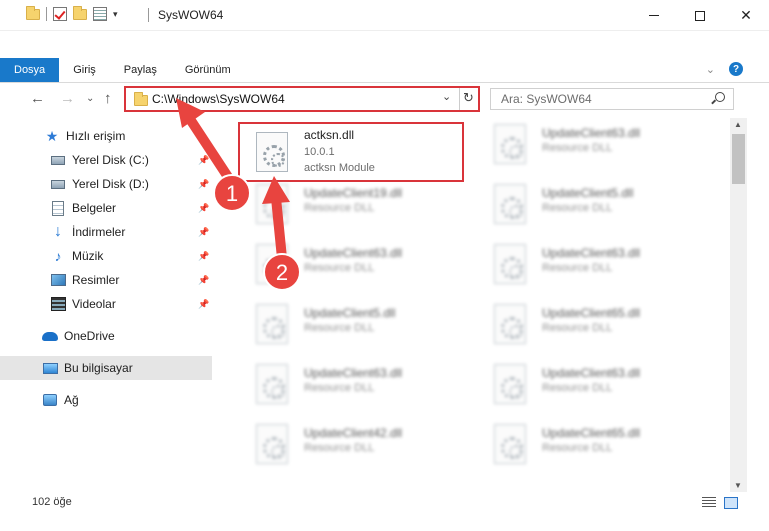 This screenshot has height=531, width=769. What do you see at coordinates (731, 503) in the screenshot?
I see `large-icons-view-icon` at bounding box center [731, 503].